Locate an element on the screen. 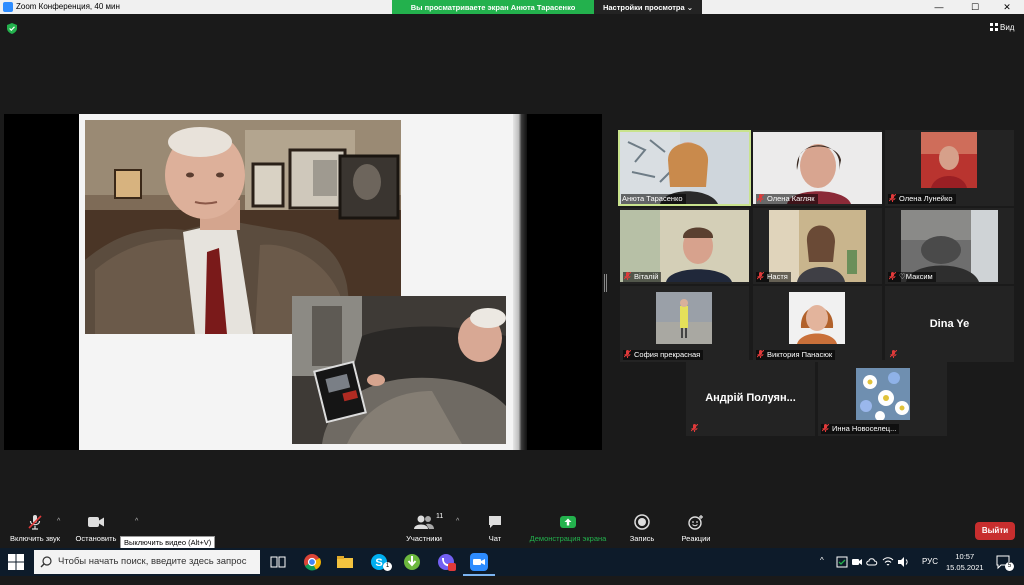 Image resolution: width=1024 pixels, height=585 pixels. view-layout-button: Вид is located at coordinates (1002, 27).